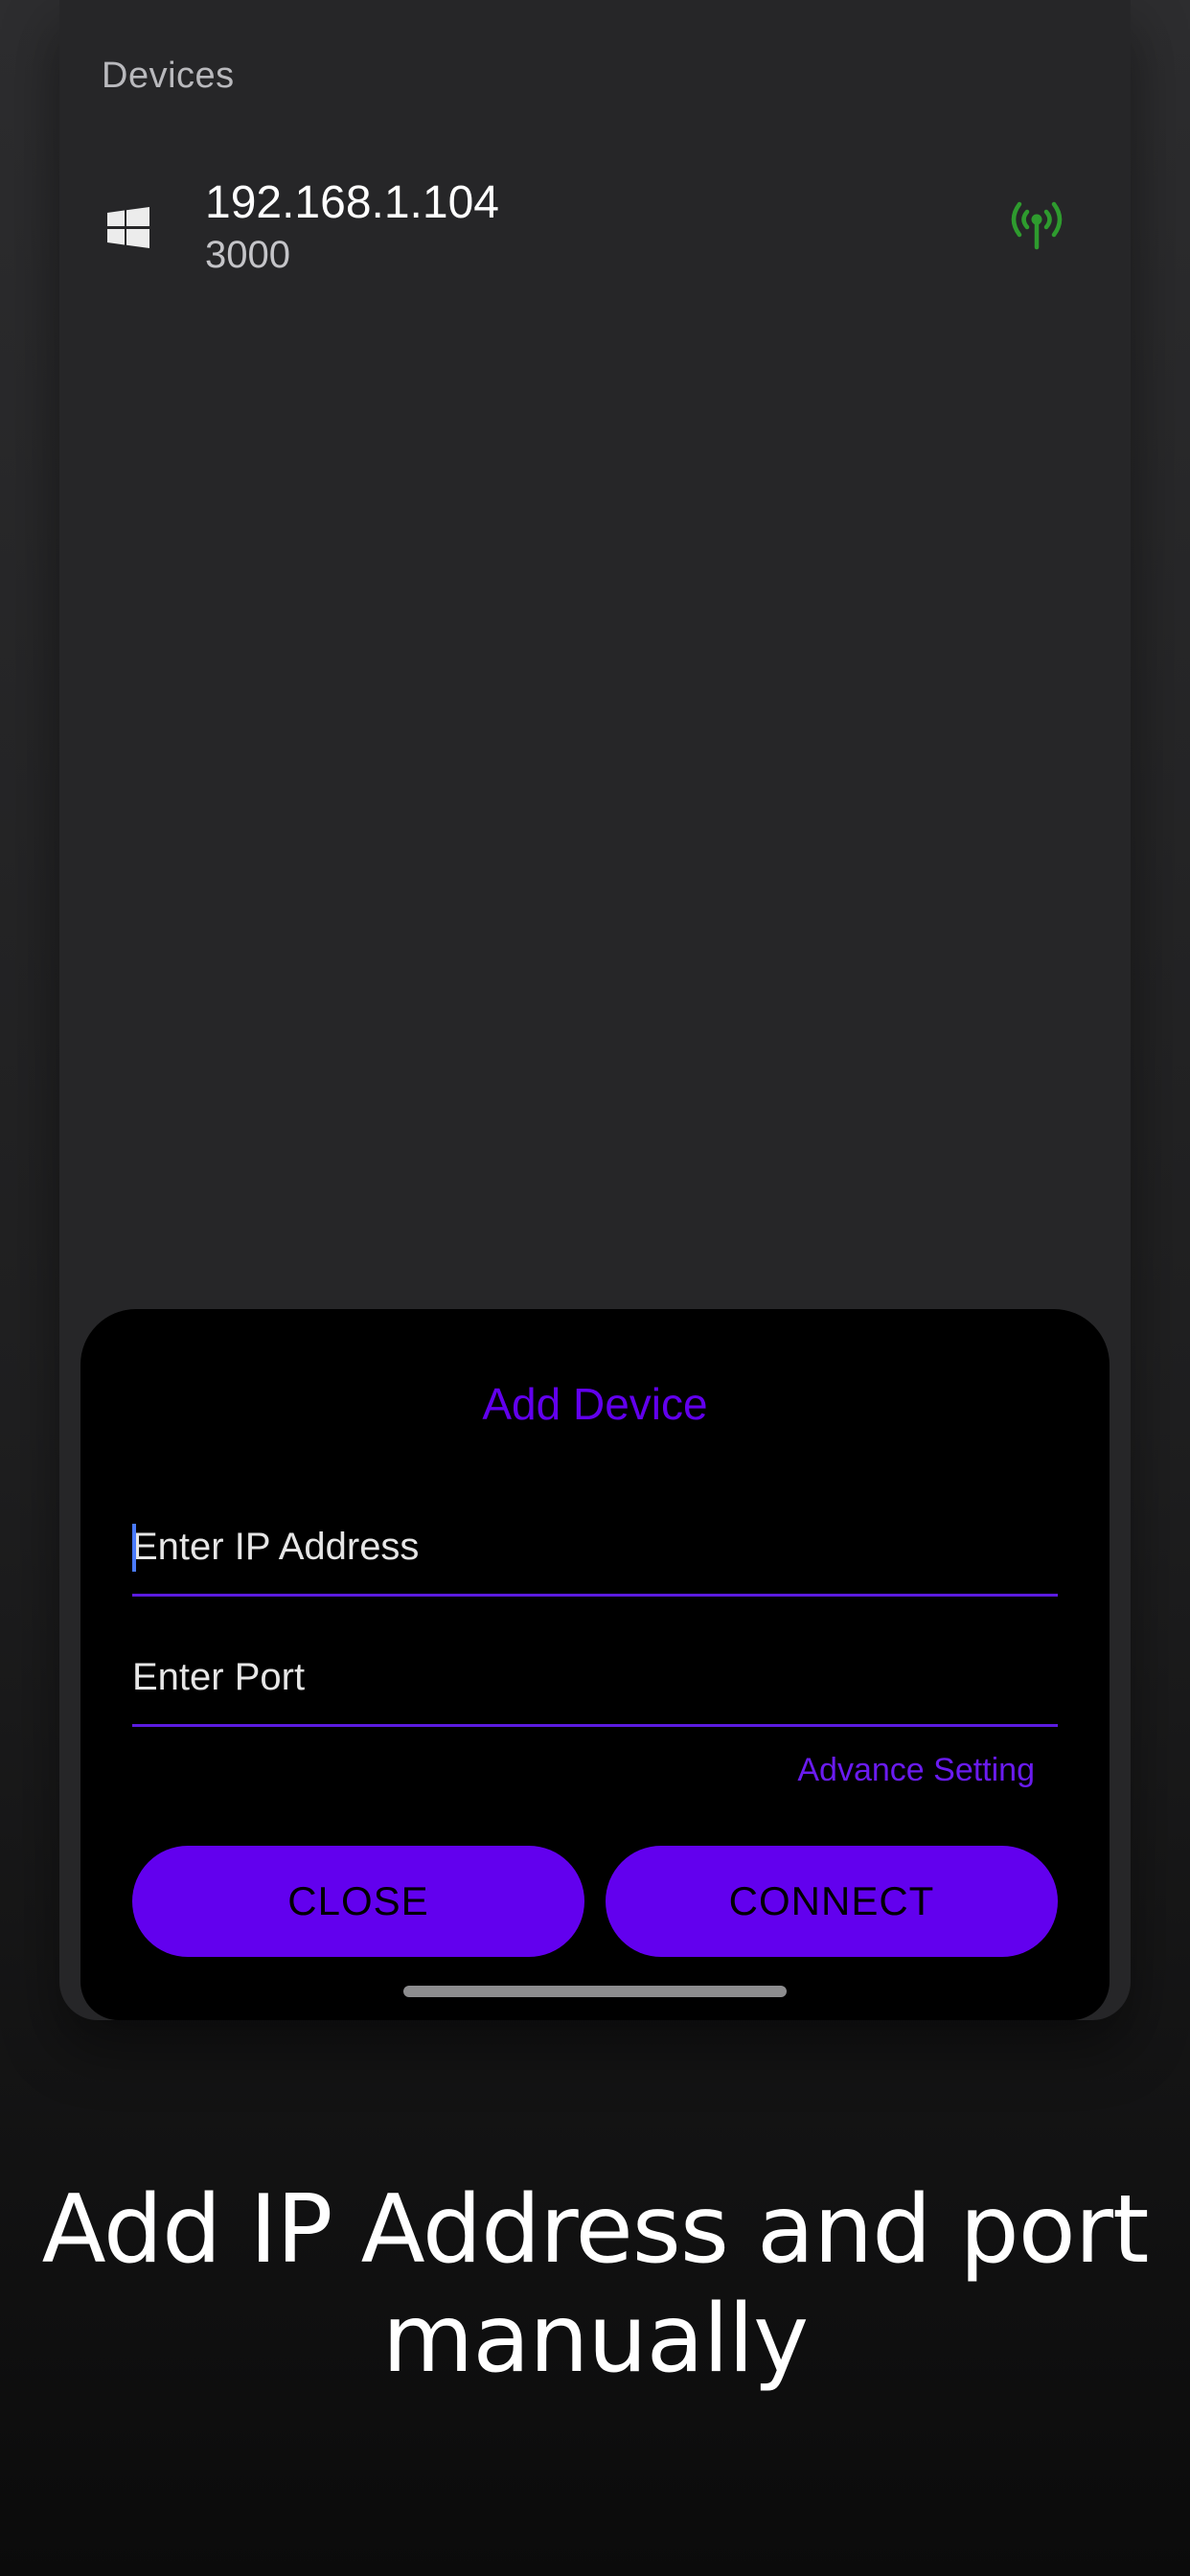 This screenshot has height=2576, width=1190. What do you see at coordinates (832, 1901) in the screenshot?
I see `connect-button: CONNECT` at bounding box center [832, 1901].